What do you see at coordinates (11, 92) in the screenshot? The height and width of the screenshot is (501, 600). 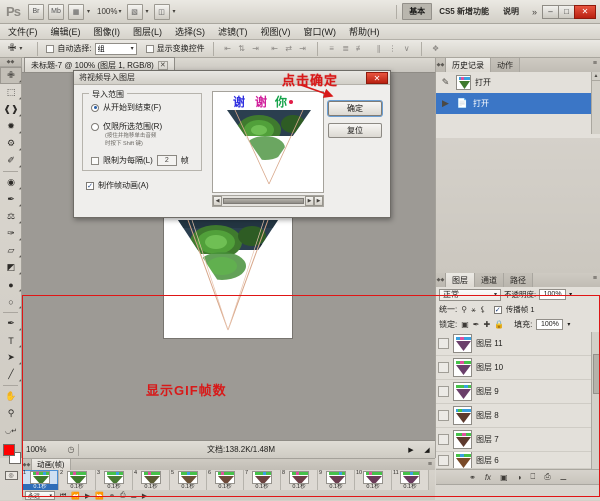 I see `tool-marquee: ⬚` at bounding box center [11, 92].